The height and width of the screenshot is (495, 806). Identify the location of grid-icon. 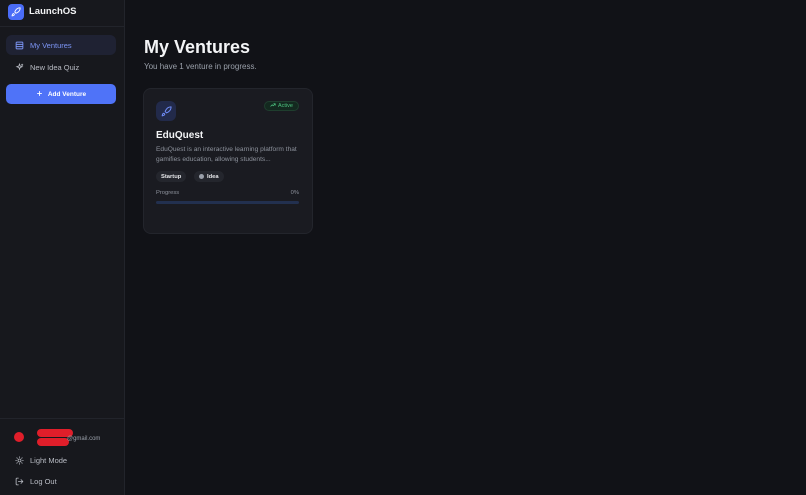
(19, 45).